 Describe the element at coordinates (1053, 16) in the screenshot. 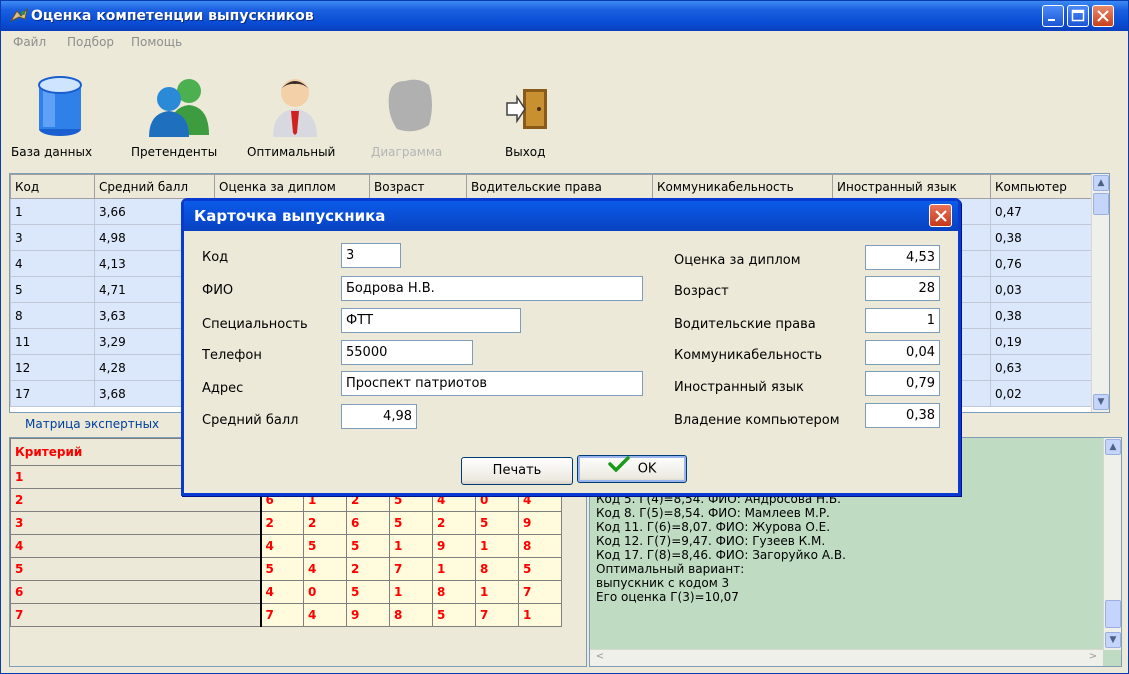

I see `minimize-button` at that location.